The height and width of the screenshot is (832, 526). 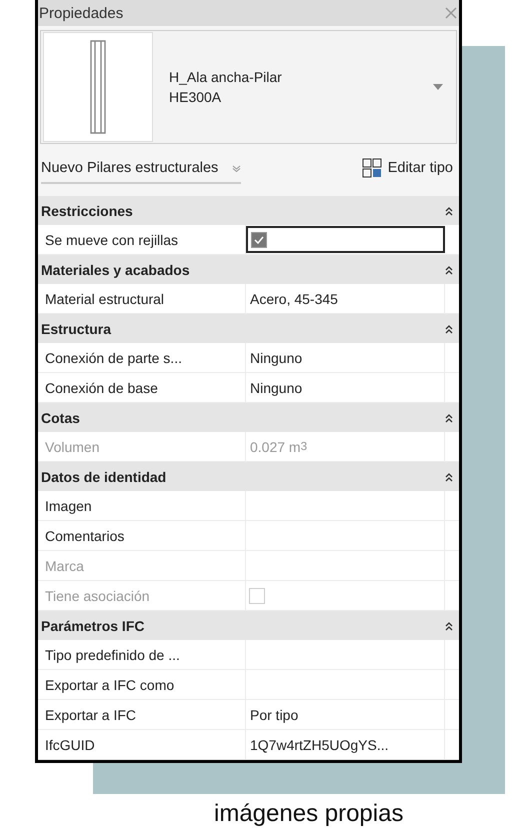 What do you see at coordinates (248, 625) in the screenshot?
I see `section-header: Parámetros IFC` at bounding box center [248, 625].